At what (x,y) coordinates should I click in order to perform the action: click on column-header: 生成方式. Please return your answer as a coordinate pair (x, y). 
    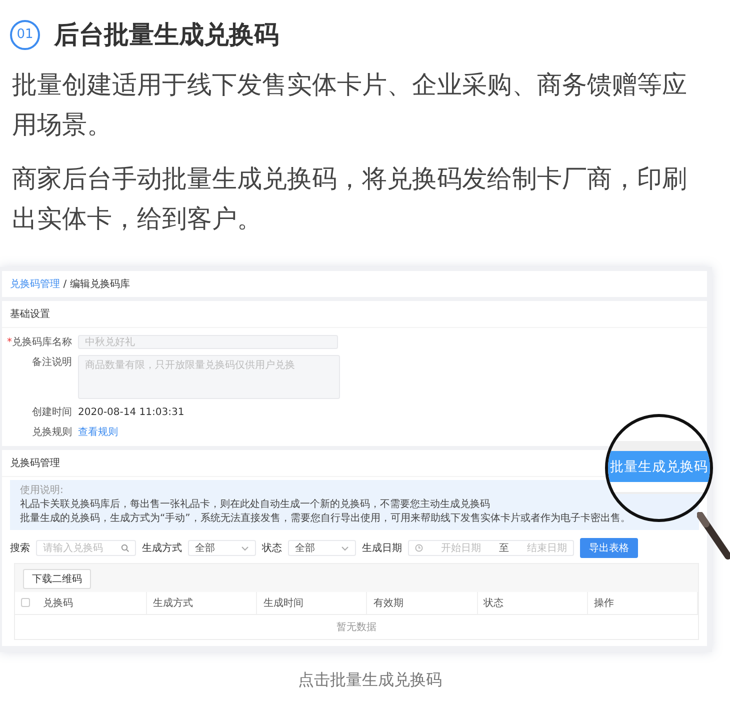
    Looking at the image, I should click on (202, 603).